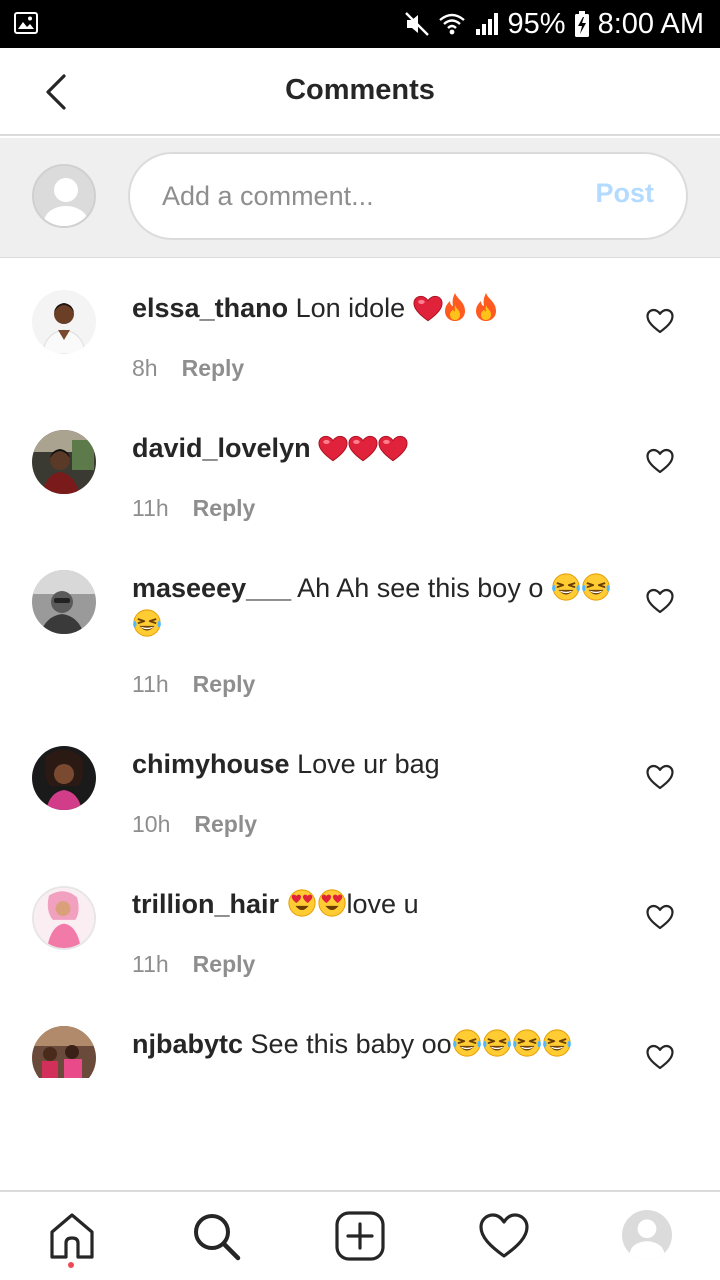 The image size is (720, 1280). I want to click on comment-username: chimyhouse, so click(211, 764).